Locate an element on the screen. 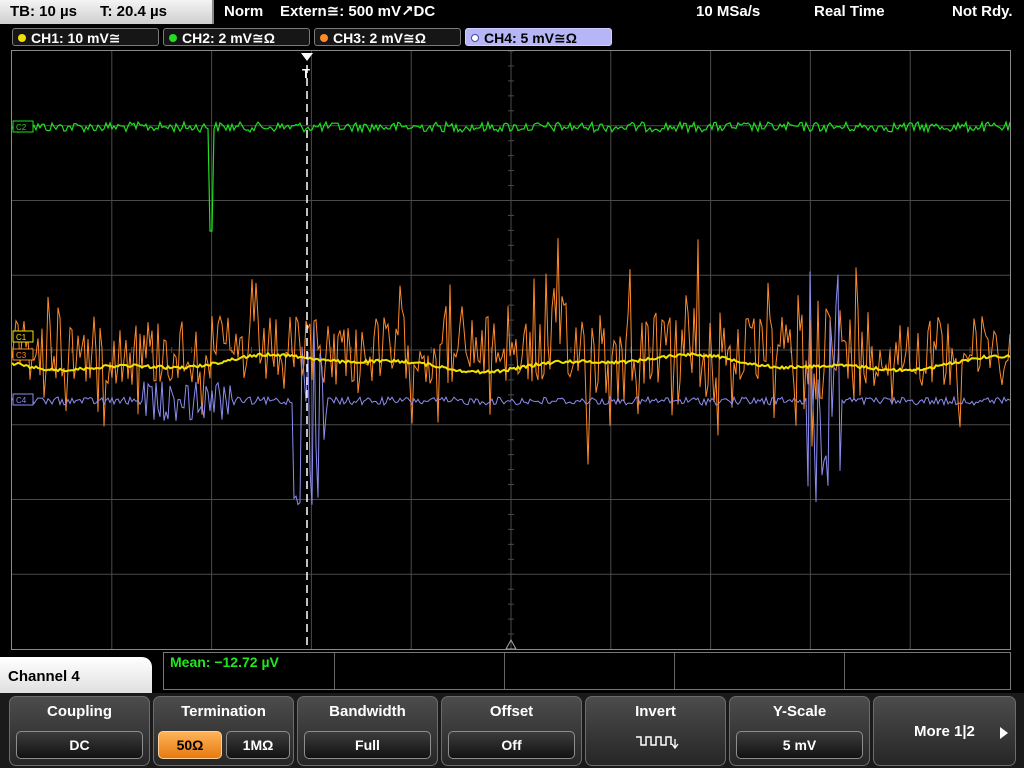 The image size is (1024, 768). offset-value-button: Off is located at coordinates (511, 745).